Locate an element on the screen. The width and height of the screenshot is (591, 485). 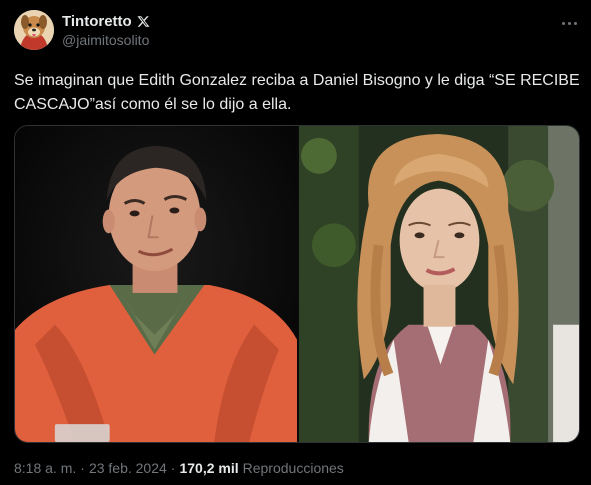
display-name: Tintoretto is located at coordinates (97, 21).